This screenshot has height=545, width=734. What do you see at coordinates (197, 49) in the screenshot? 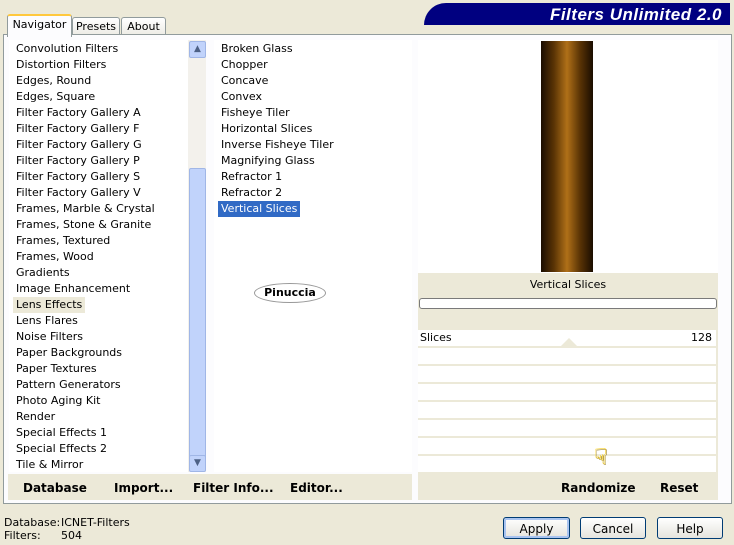
I see `scroll-up-icon: ▲` at bounding box center [197, 49].